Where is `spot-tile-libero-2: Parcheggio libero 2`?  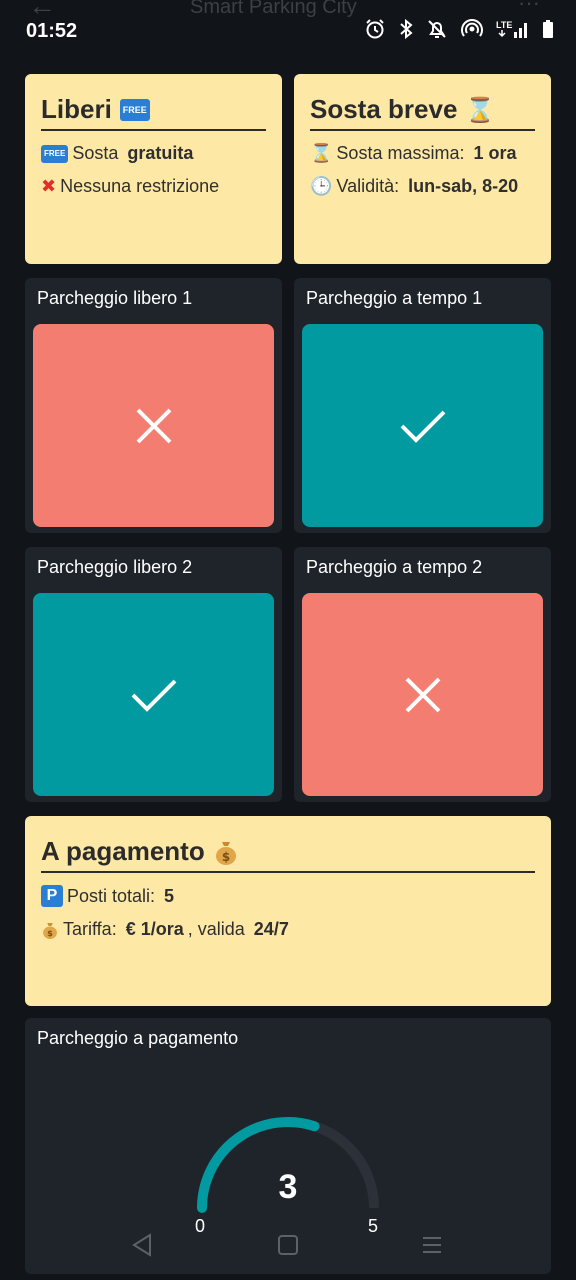
spot-tile-libero-2: Parcheggio libero 2 is located at coordinates (153, 674).